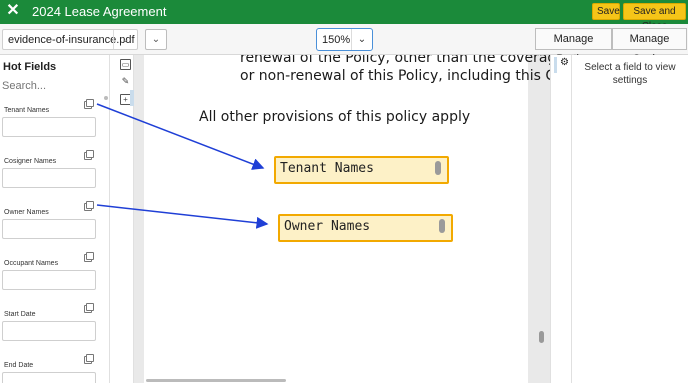 Image resolution: width=688 pixels, height=383 pixels. I want to click on doc-field-label: Tenant Names, so click(327, 168).